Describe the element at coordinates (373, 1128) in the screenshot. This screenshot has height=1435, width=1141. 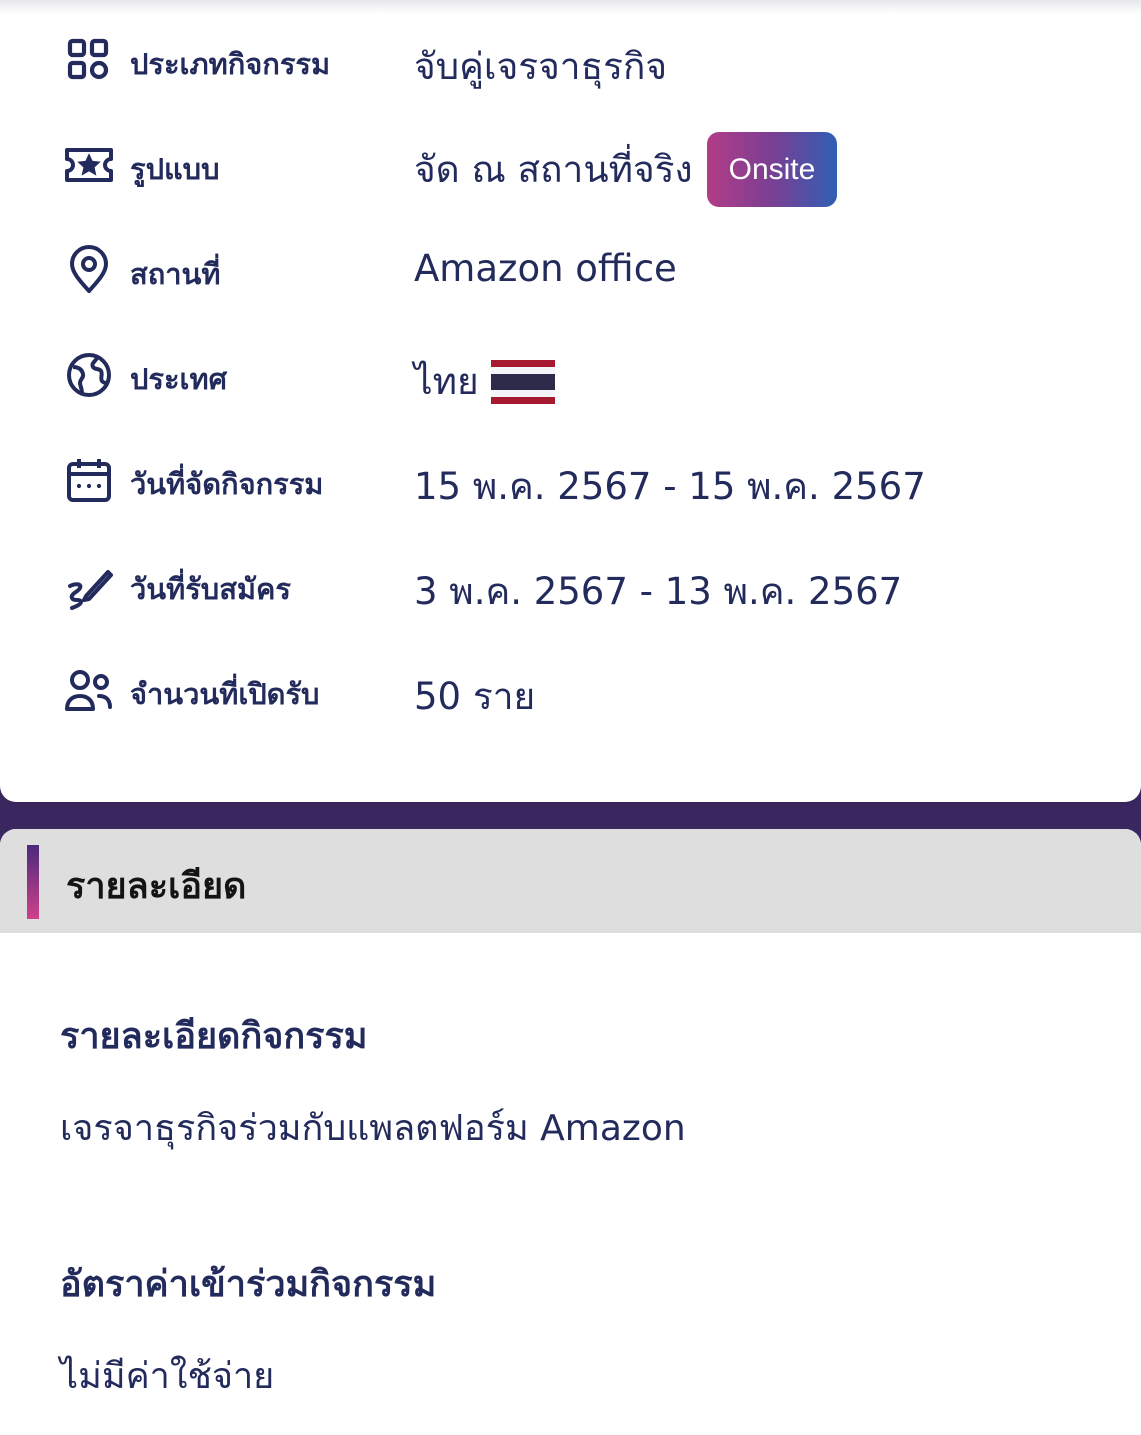
I see `activity-details-text: เจรจาธุรกิจร่วมกับแพลตฟอร์ม Amazon` at that location.